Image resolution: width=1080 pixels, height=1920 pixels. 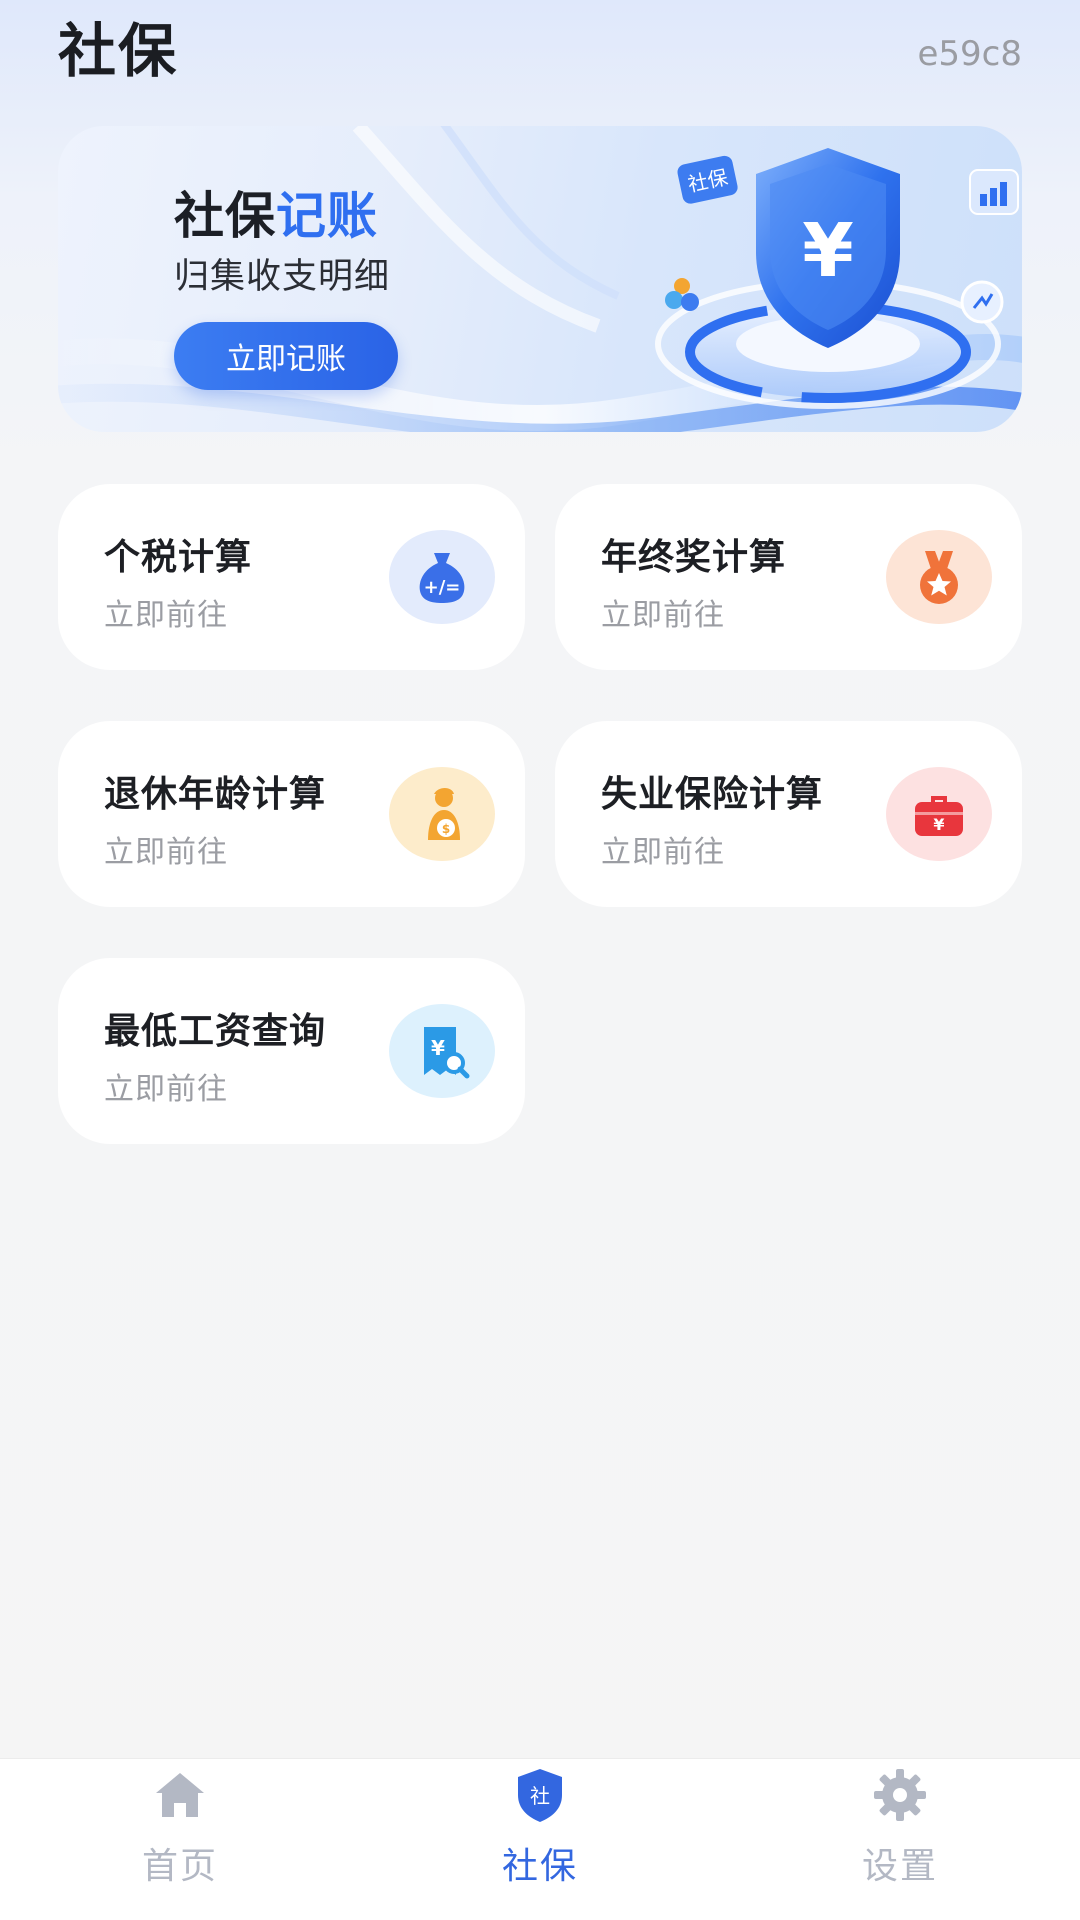 What do you see at coordinates (899, 1866) in the screenshot?
I see `tab-label: 设置` at bounding box center [899, 1866].